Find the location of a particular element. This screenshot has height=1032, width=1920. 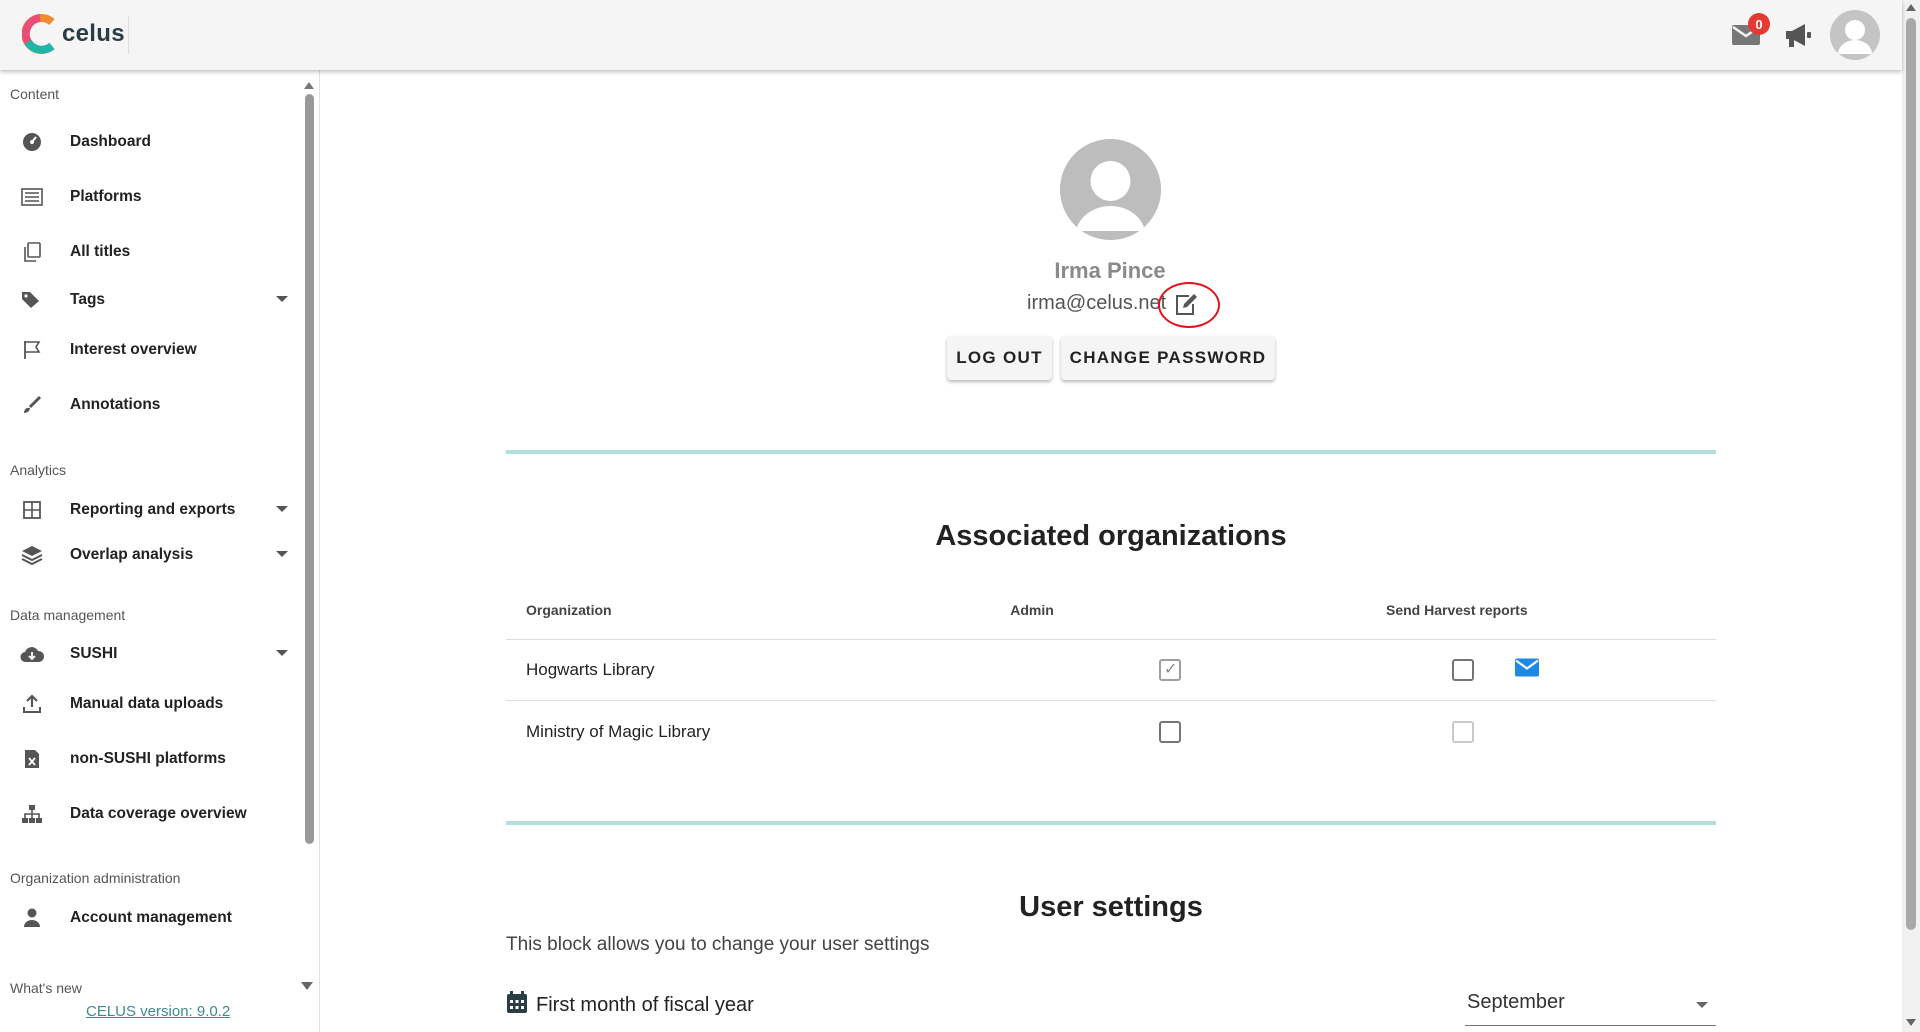

cloud-download-icon is located at coordinates (32, 654).